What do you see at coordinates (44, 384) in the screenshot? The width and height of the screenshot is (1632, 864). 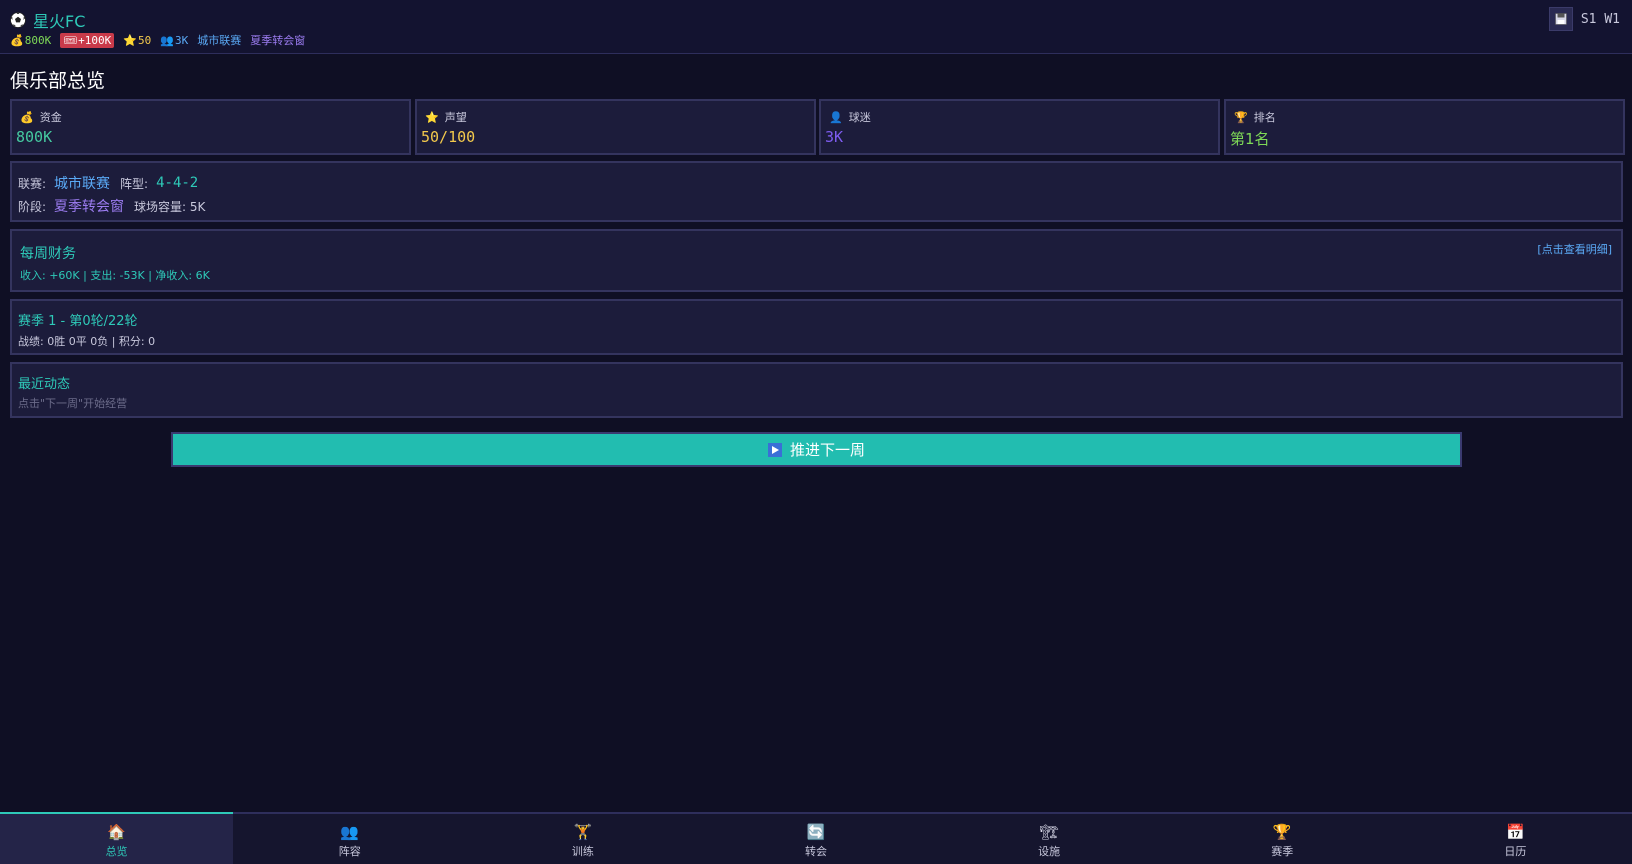 I see `news-title: 最近动态` at bounding box center [44, 384].